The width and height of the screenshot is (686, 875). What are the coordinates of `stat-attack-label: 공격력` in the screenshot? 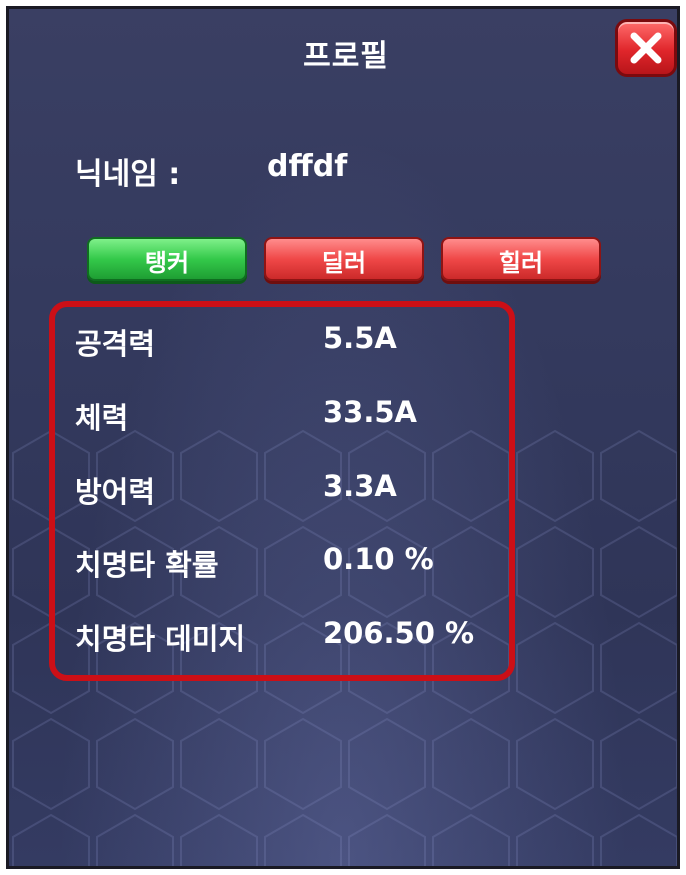 It's located at (115, 344).